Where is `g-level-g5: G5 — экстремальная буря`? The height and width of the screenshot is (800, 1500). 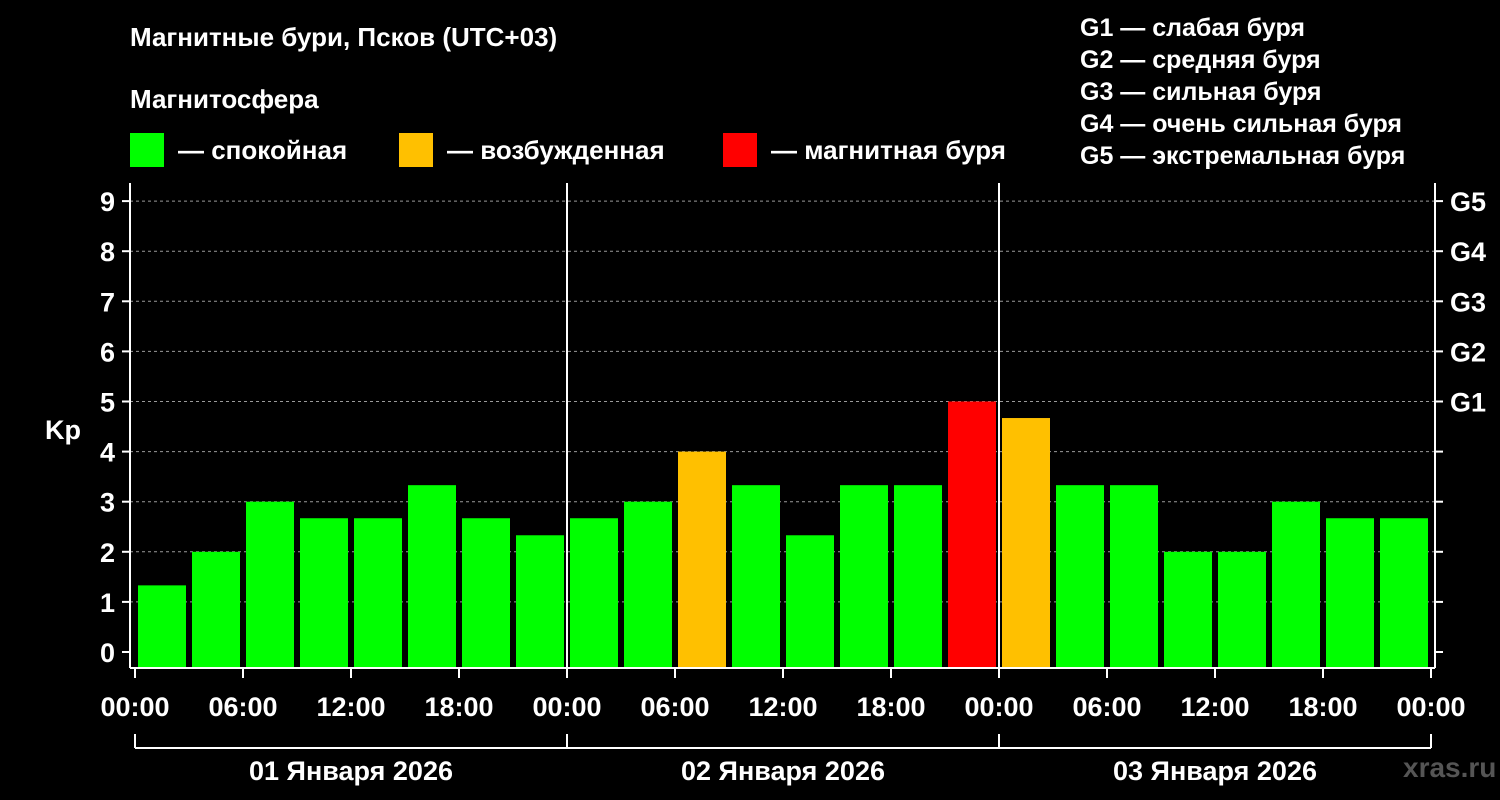
g-level-g5: G5 — экстремальная буря is located at coordinates (1243, 156).